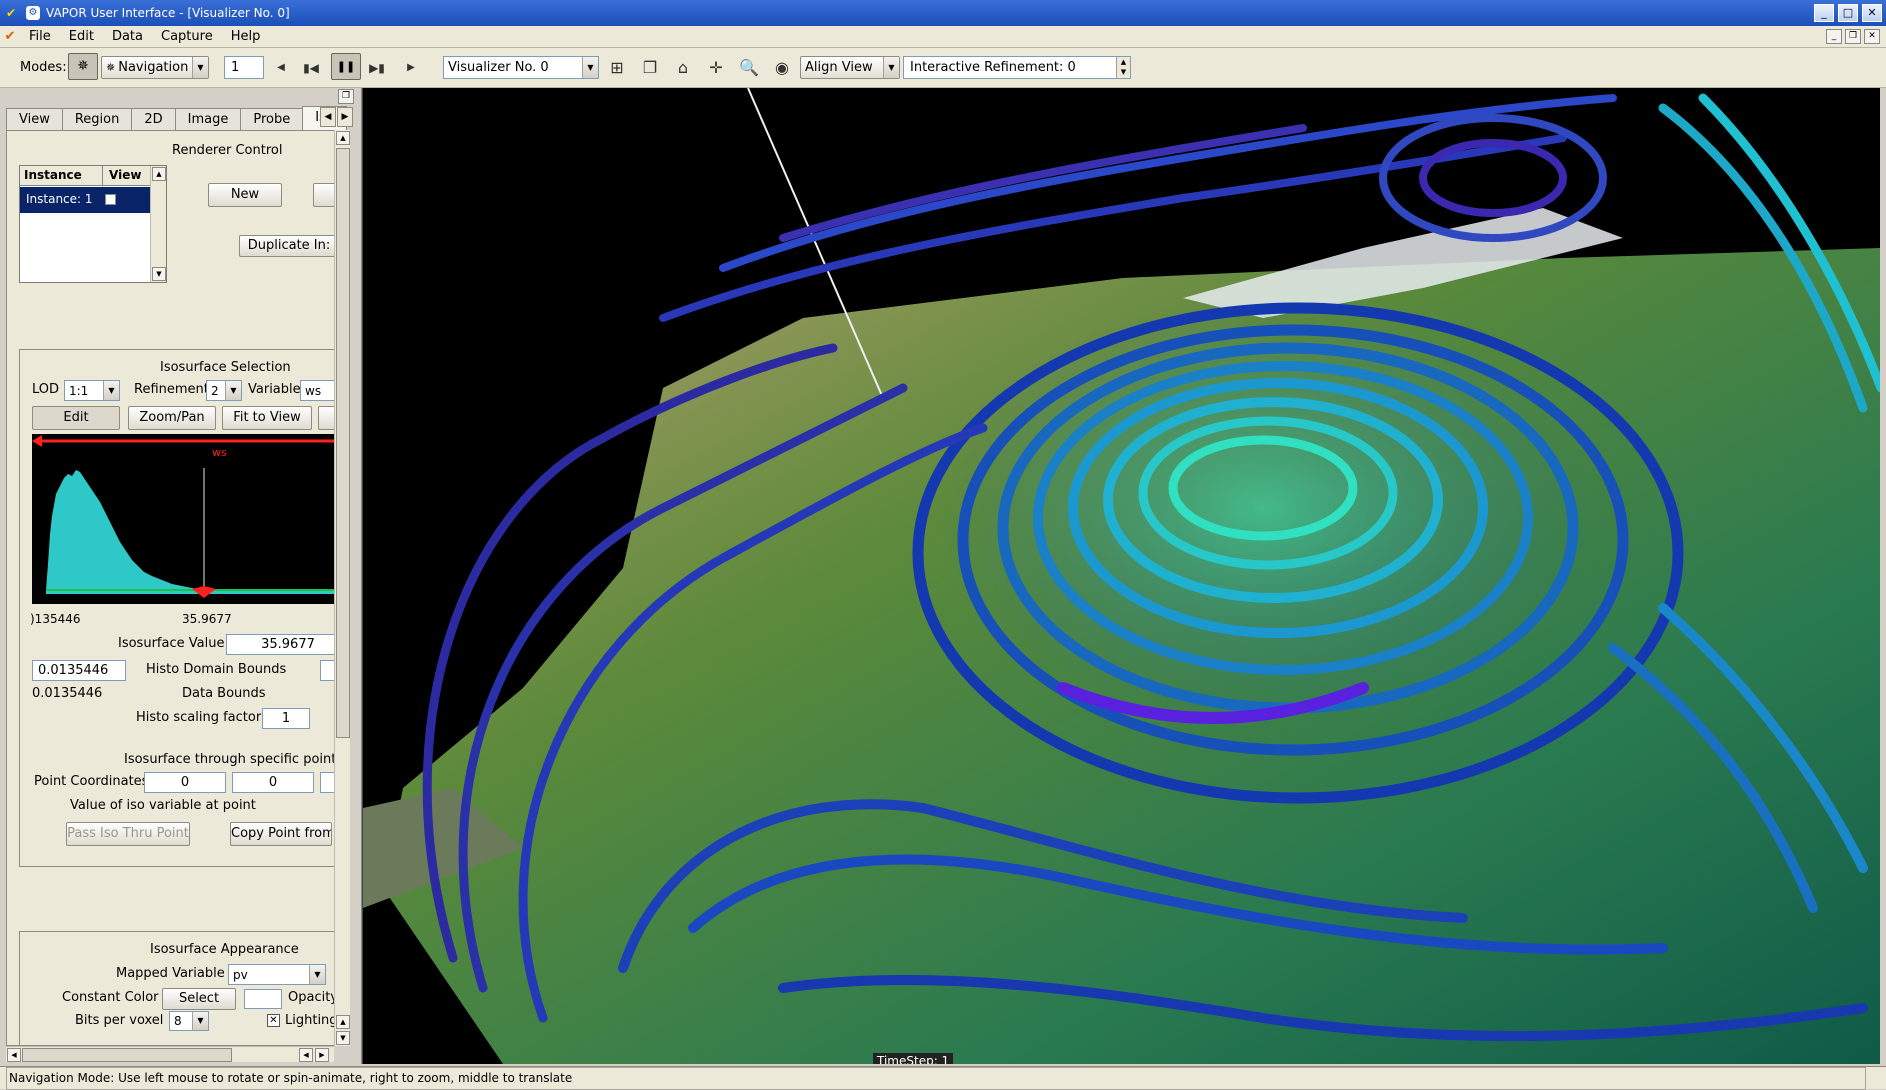 Image resolution: width=1886 pixels, height=1090 pixels. I want to click on histogram-distribution, so click(190, 532).